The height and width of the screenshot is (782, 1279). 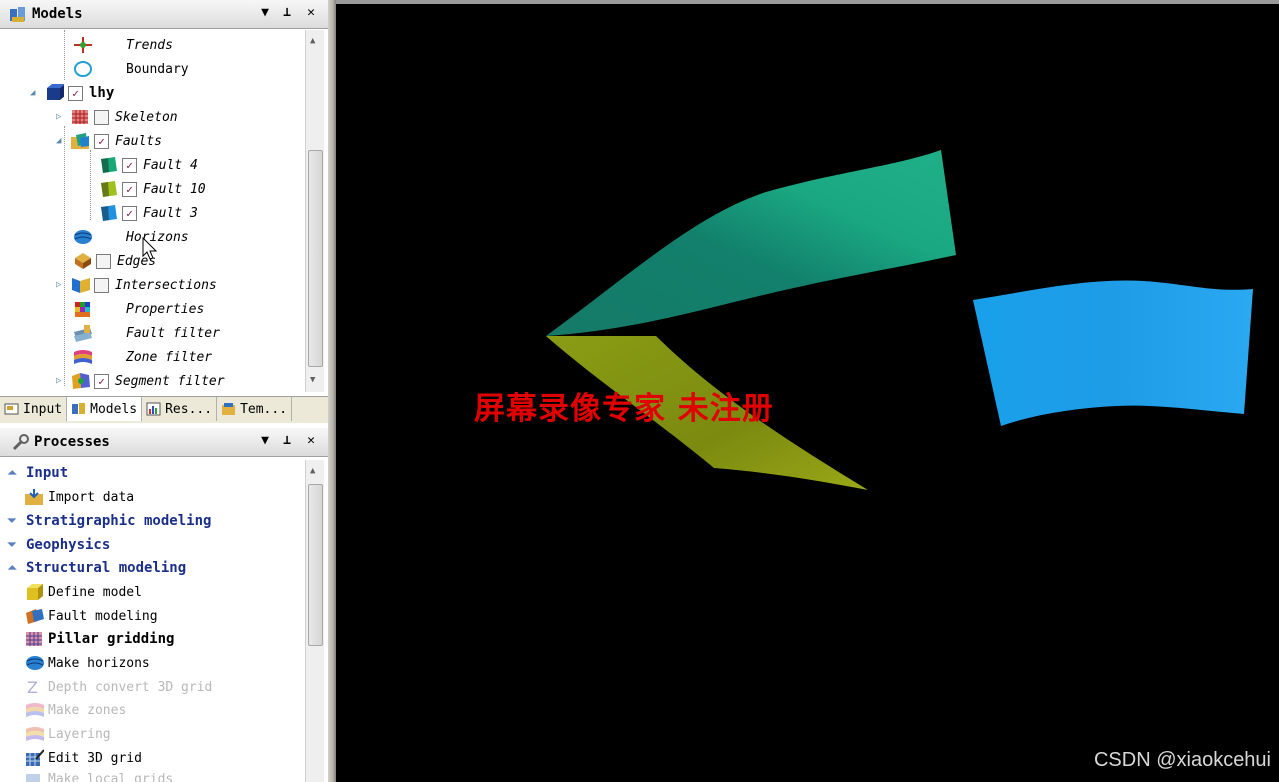 What do you see at coordinates (311, 12) in the screenshot?
I see `models-close-button: ✕` at bounding box center [311, 12].